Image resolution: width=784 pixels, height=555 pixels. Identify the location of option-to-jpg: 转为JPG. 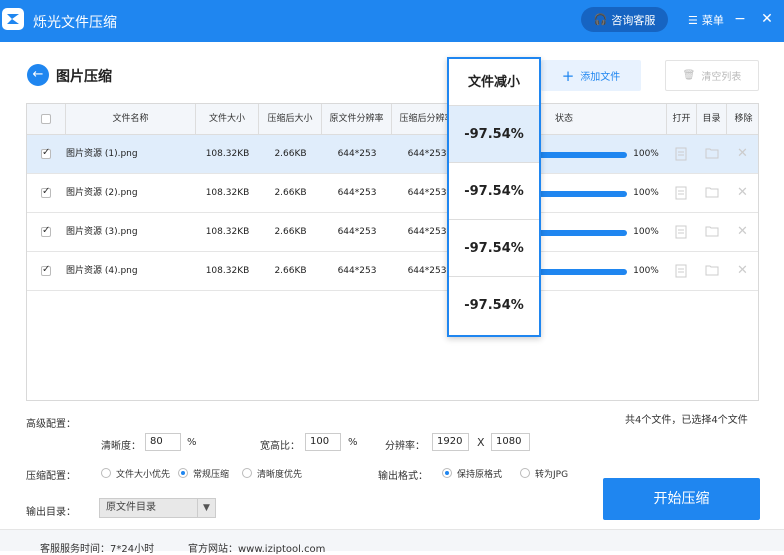
(551, 473).